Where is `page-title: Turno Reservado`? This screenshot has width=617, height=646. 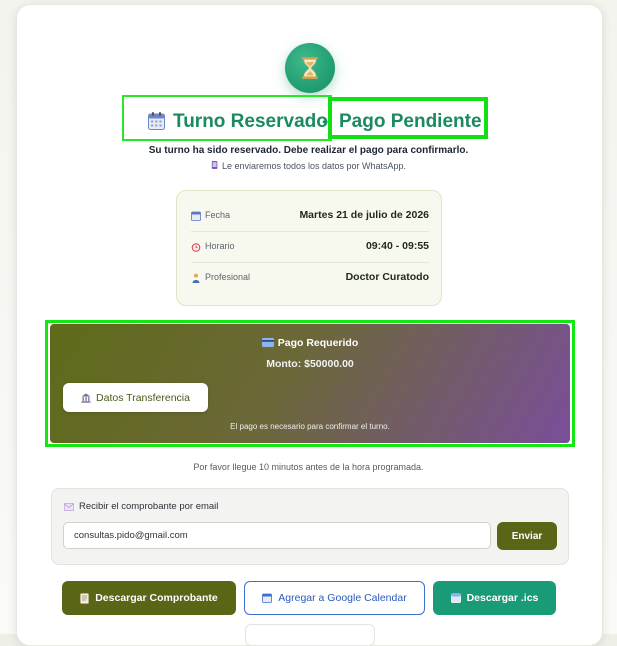
page-title: Turno Reservado is located at coordinates (250, 121).